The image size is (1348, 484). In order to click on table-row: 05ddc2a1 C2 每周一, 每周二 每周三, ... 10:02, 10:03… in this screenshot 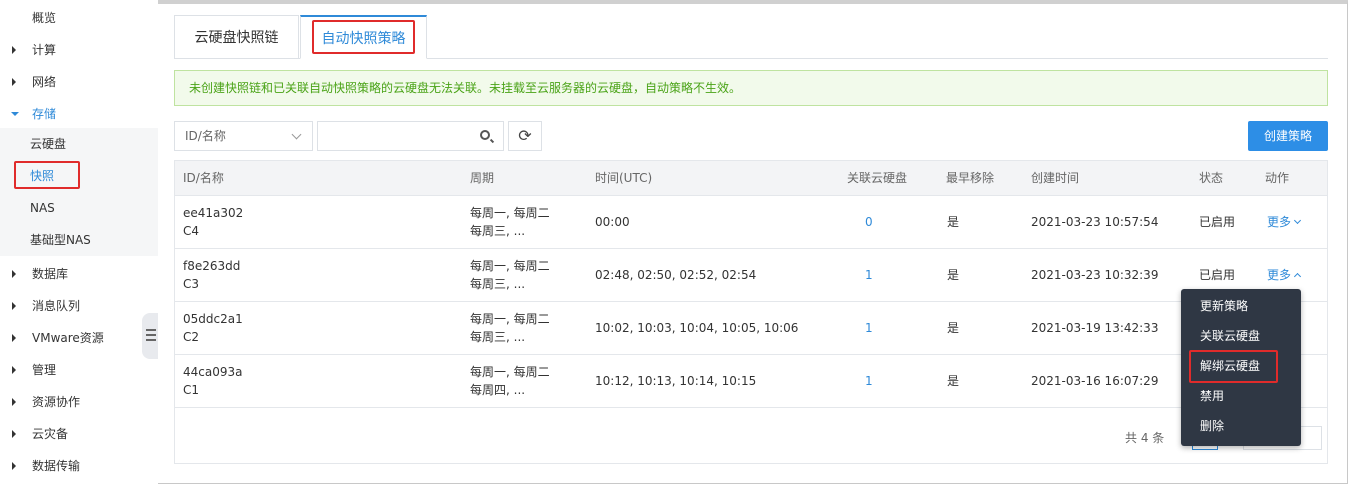, I will do `click(751, 328)`.